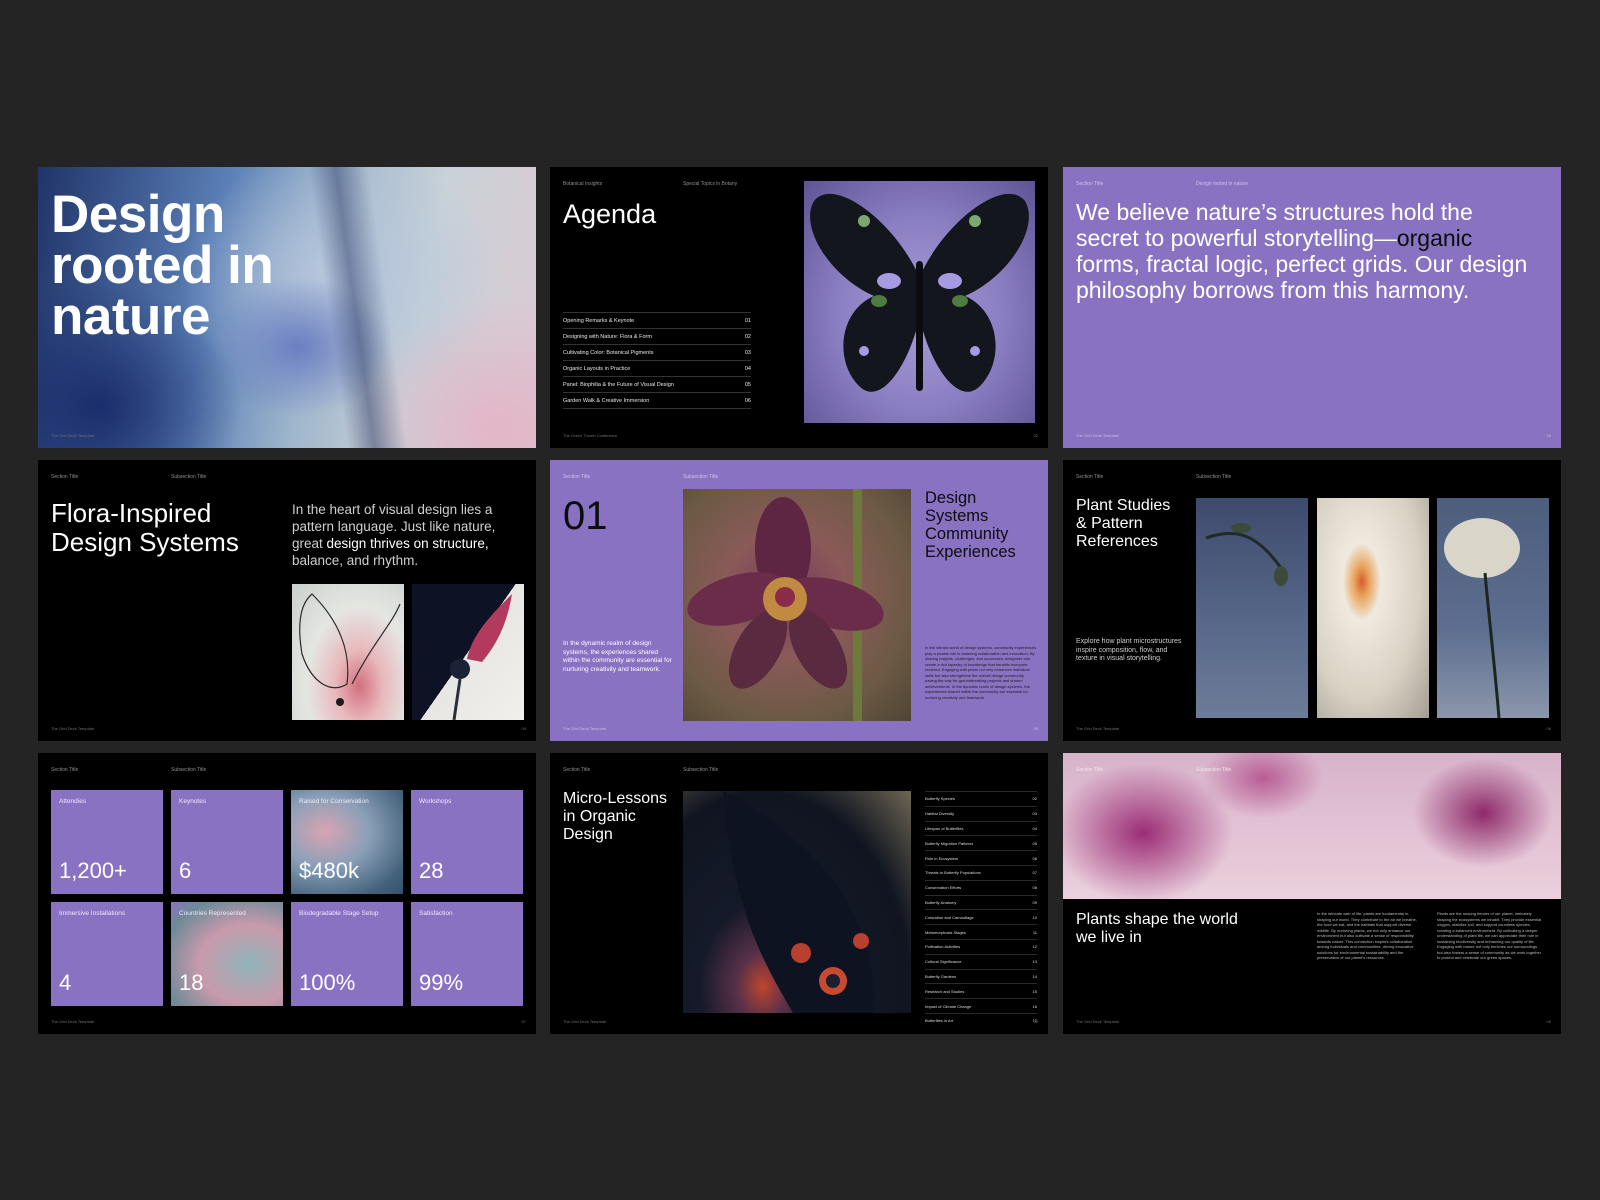  I want to click on slide-title: Plant Studies & Pattern References, so click(1123, 523).